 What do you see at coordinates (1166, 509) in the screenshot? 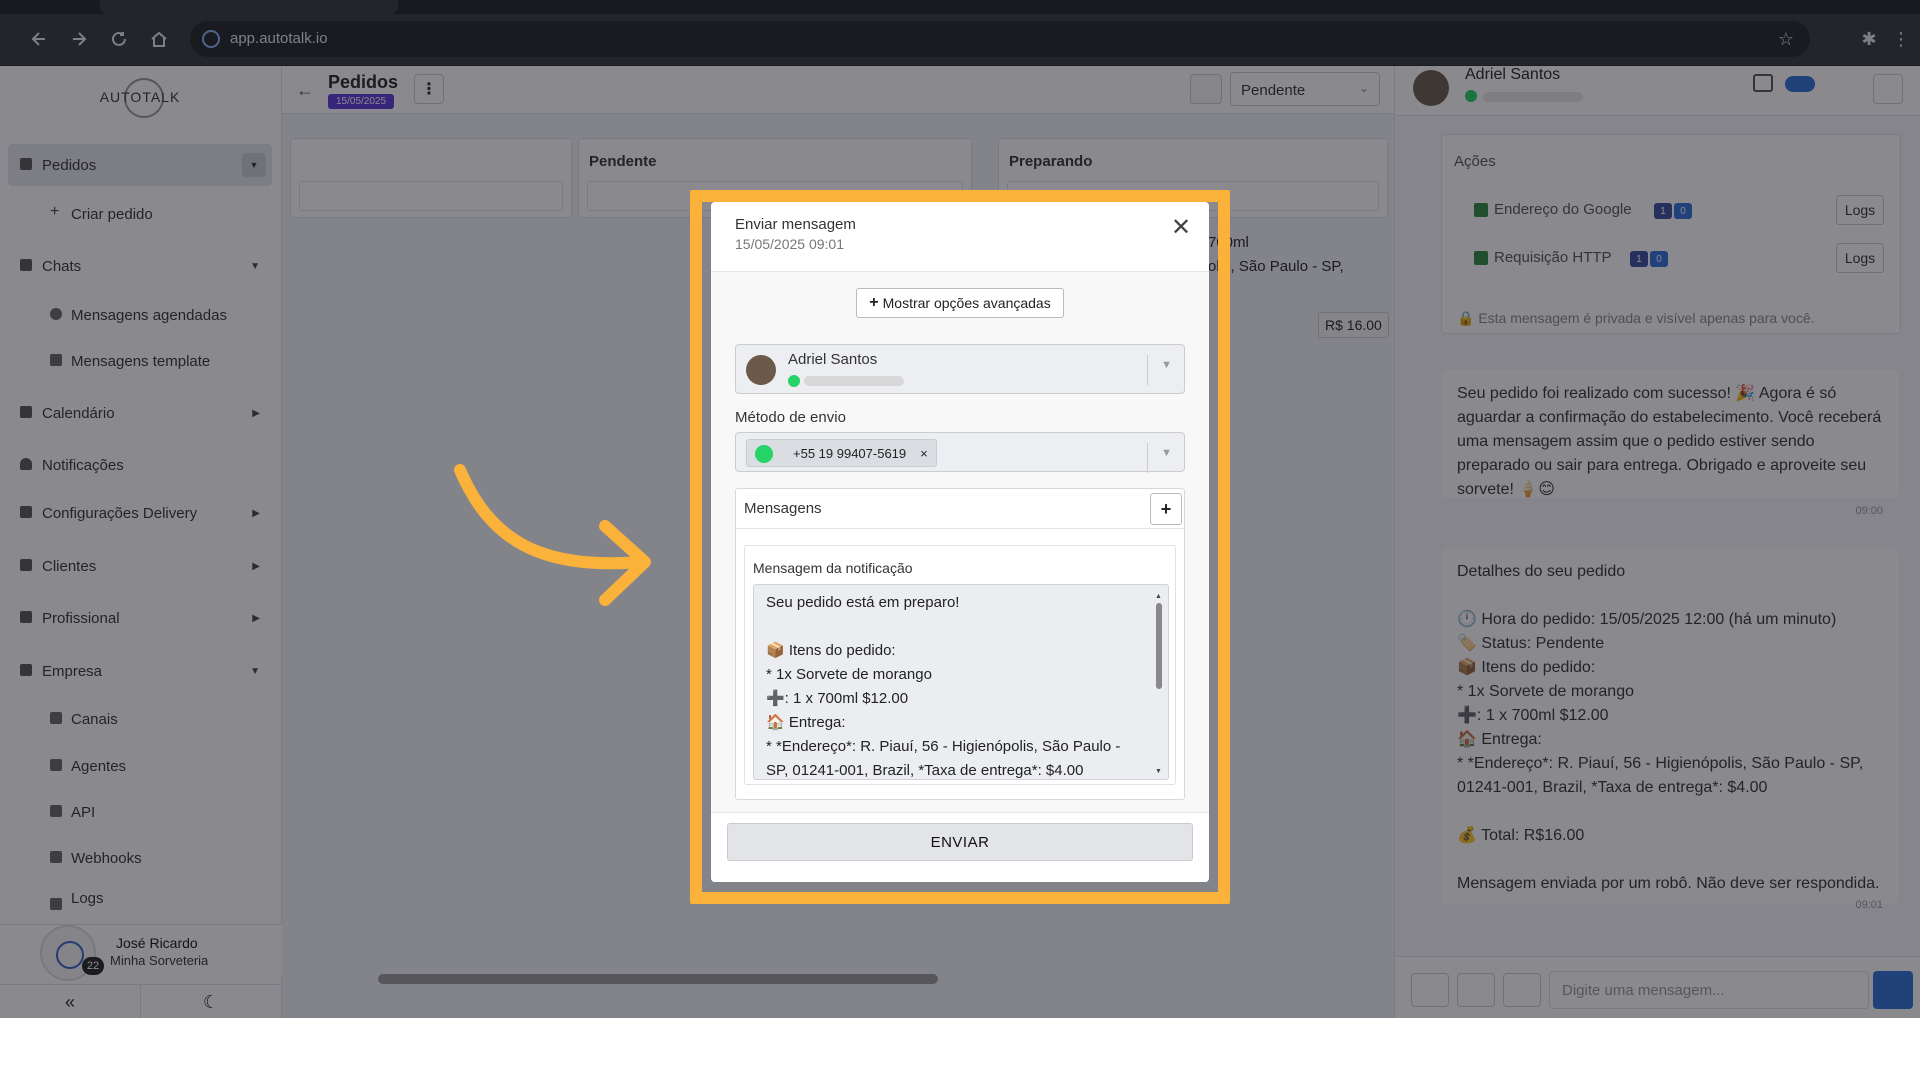
I see `add-message-button: +` at bounding box center [1166, 509].